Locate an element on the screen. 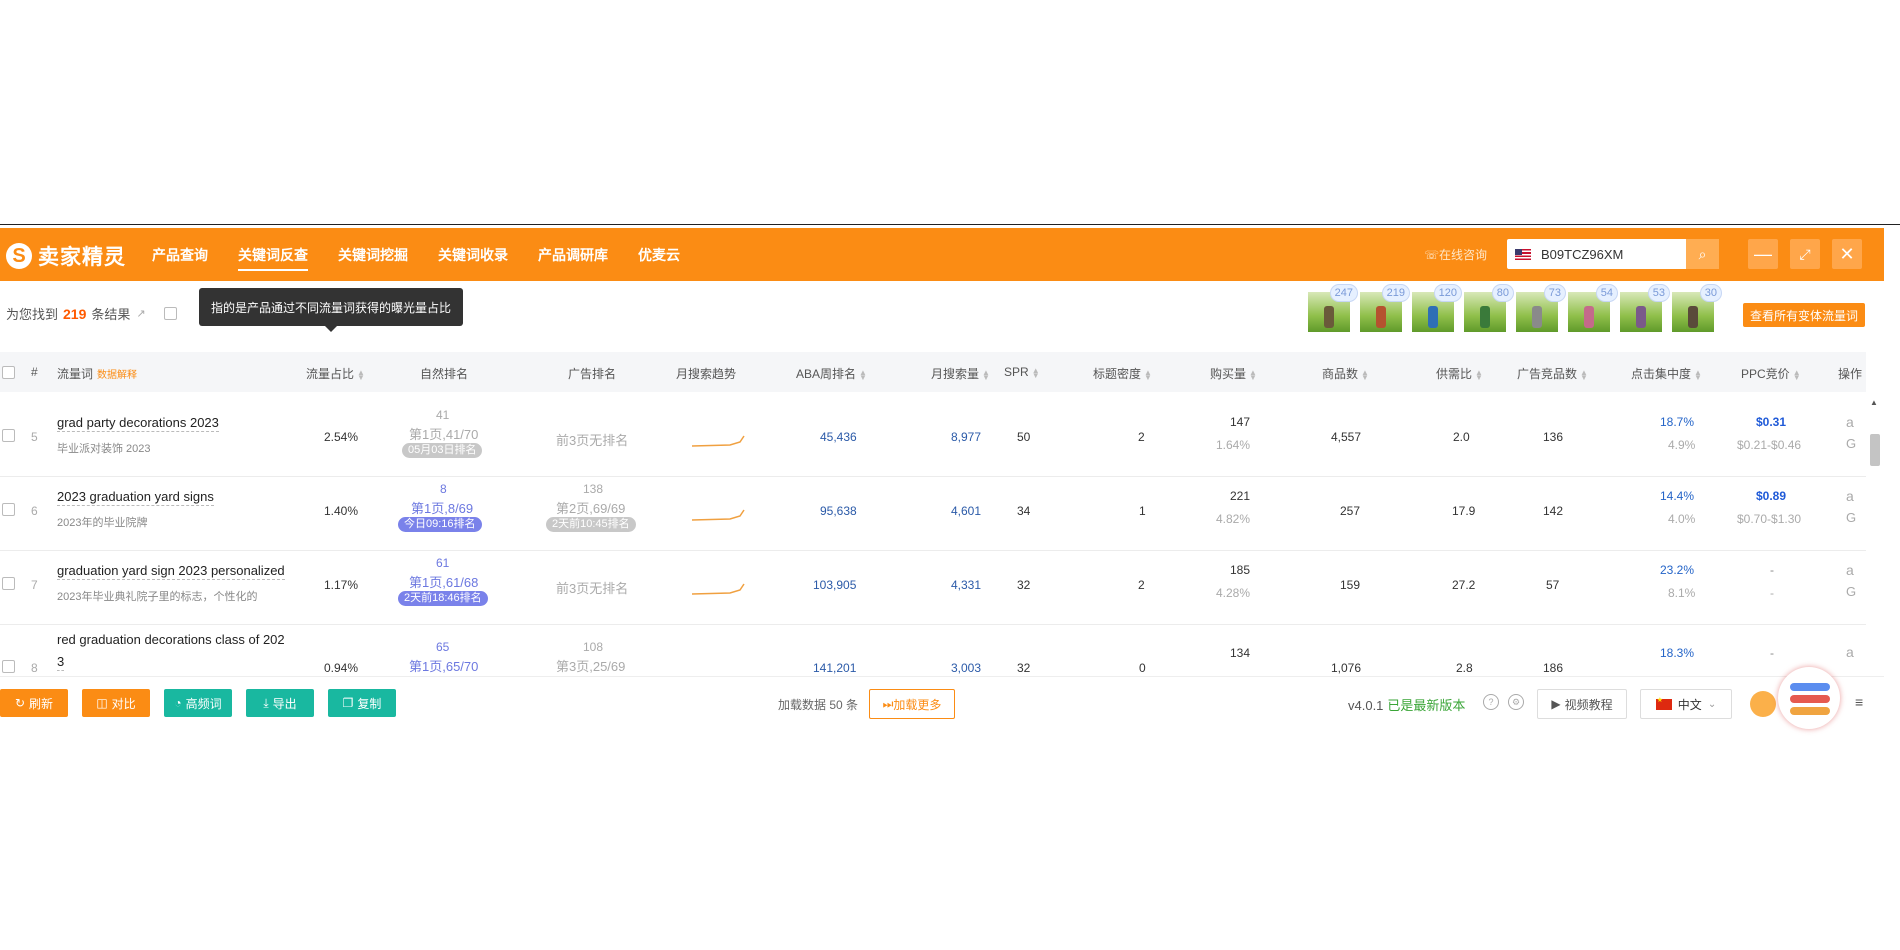 The width and height of the screenshot is (1900, 950). result-summary: 为您找到 219 条结果 ↗ is located at coordinates (91, 313).